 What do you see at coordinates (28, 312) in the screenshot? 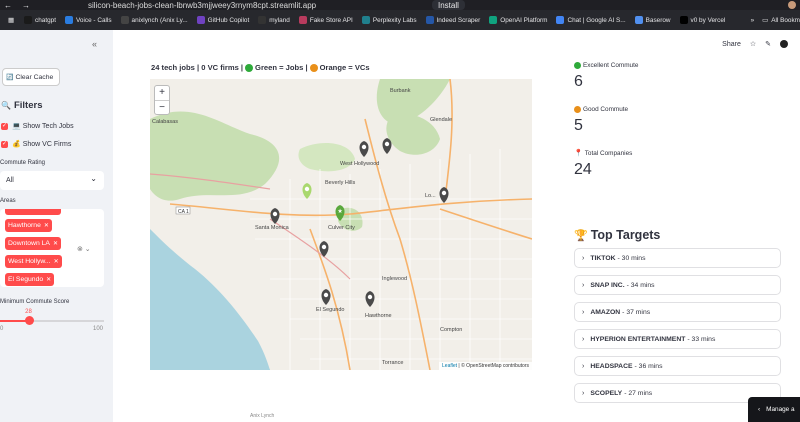
I see `min-commute-value: 28` at bounding box center [28, 312].